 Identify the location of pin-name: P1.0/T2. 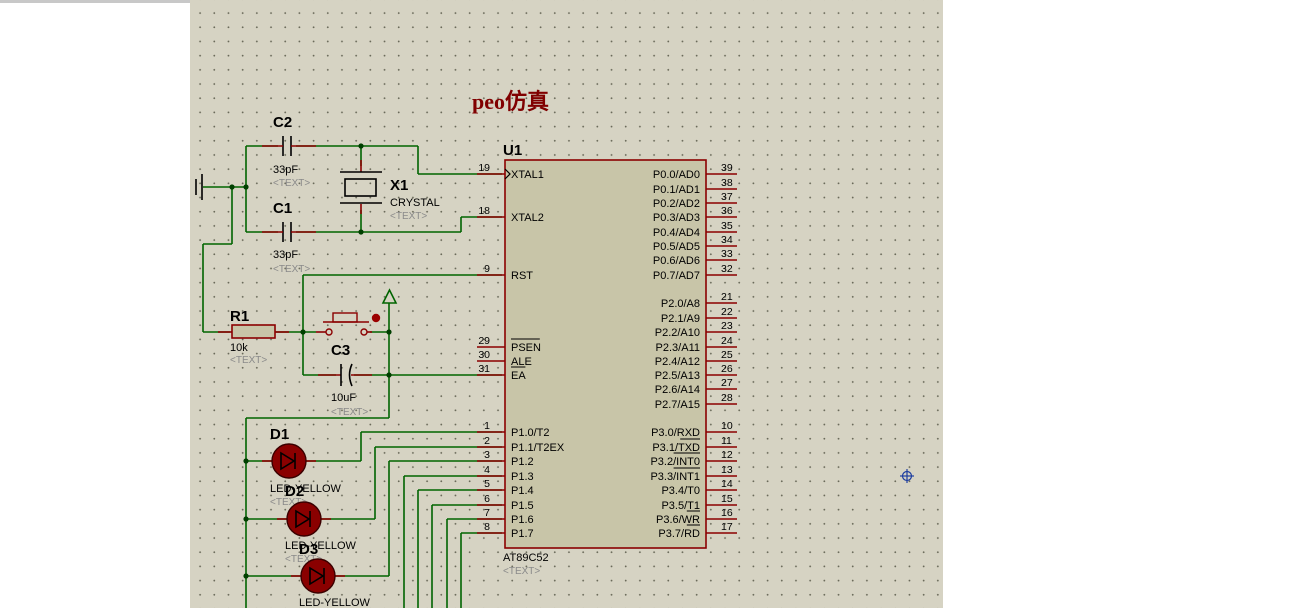
(530, 433).